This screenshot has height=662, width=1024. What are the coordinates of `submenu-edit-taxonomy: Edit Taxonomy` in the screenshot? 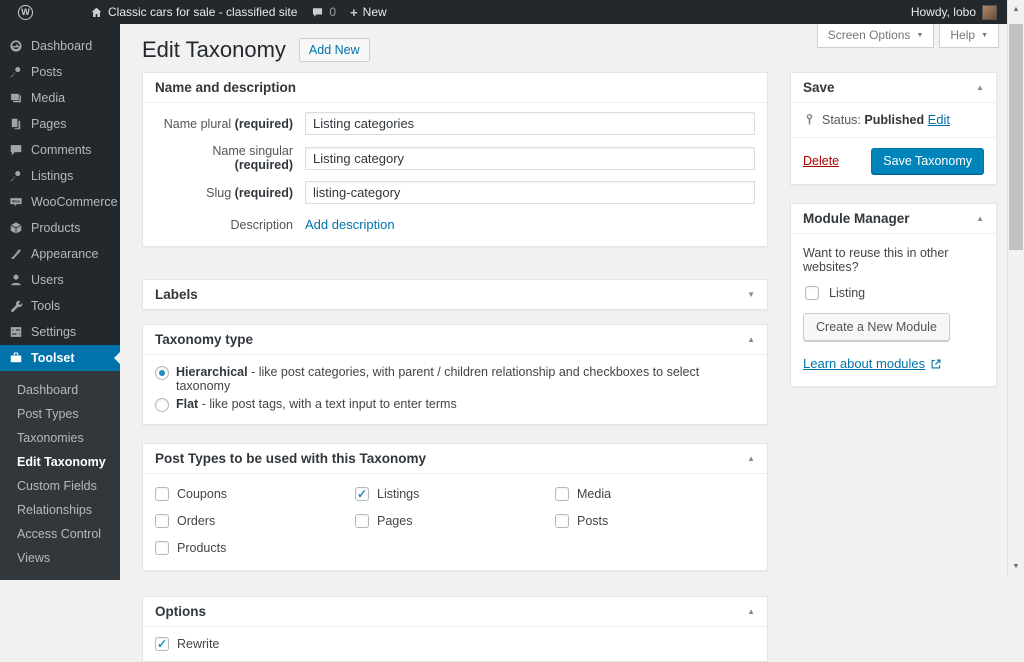 It's located at (60, 462).